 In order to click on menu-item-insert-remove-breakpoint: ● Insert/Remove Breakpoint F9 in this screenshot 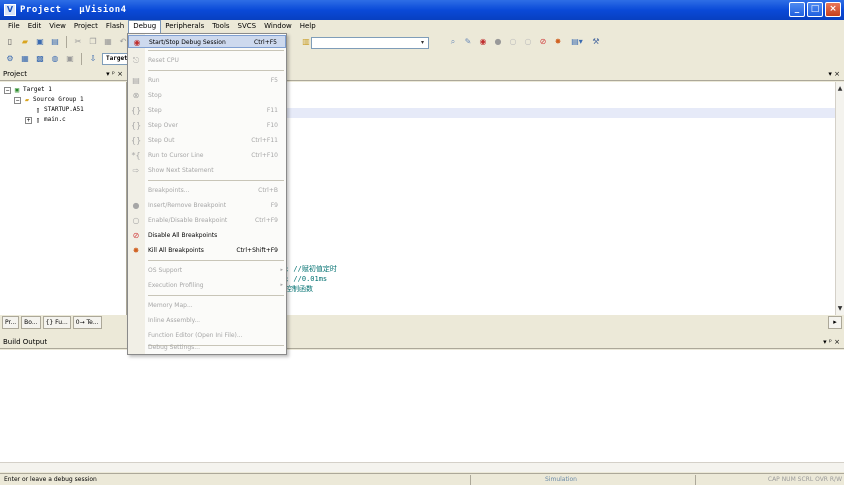, I will do `click(207, 205)`.